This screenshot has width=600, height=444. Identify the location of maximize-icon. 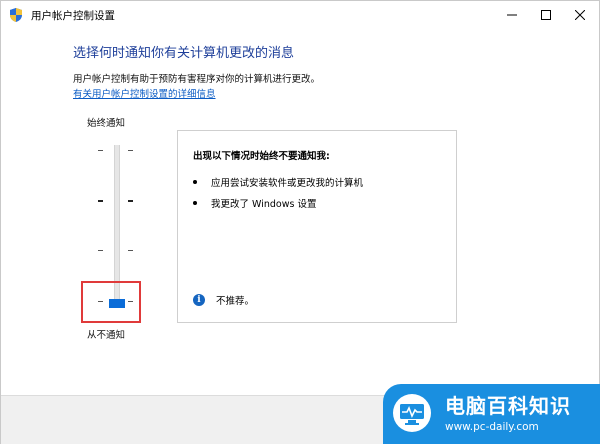
(546, 15).